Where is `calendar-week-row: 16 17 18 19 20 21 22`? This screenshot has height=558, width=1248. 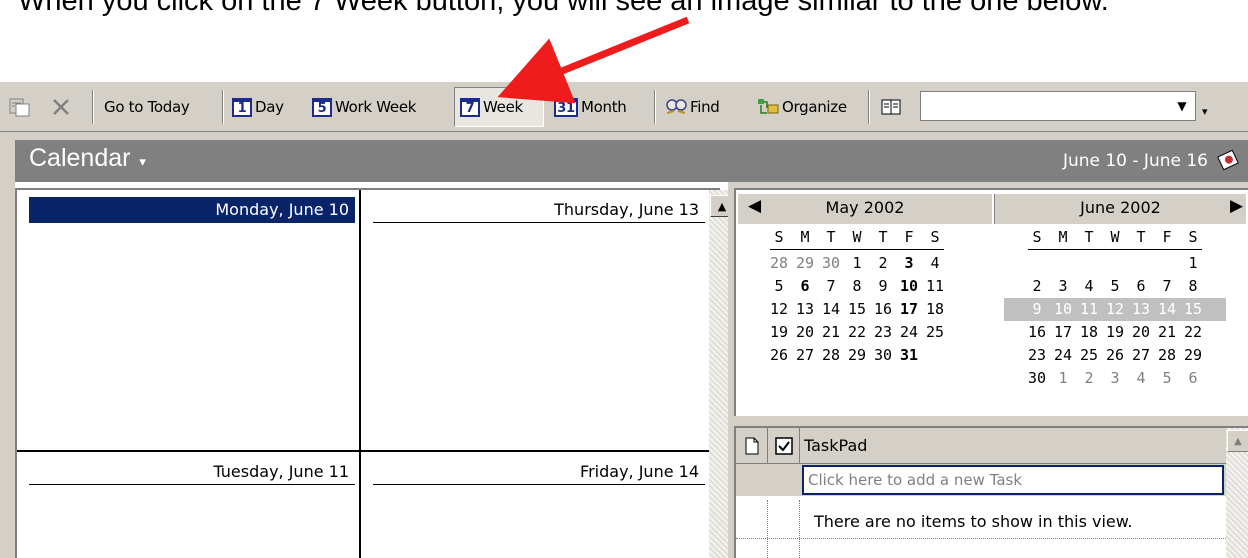
calendar-week-row: 16 17 18 19 20 21 22 is located at coordinates (1115, 332).